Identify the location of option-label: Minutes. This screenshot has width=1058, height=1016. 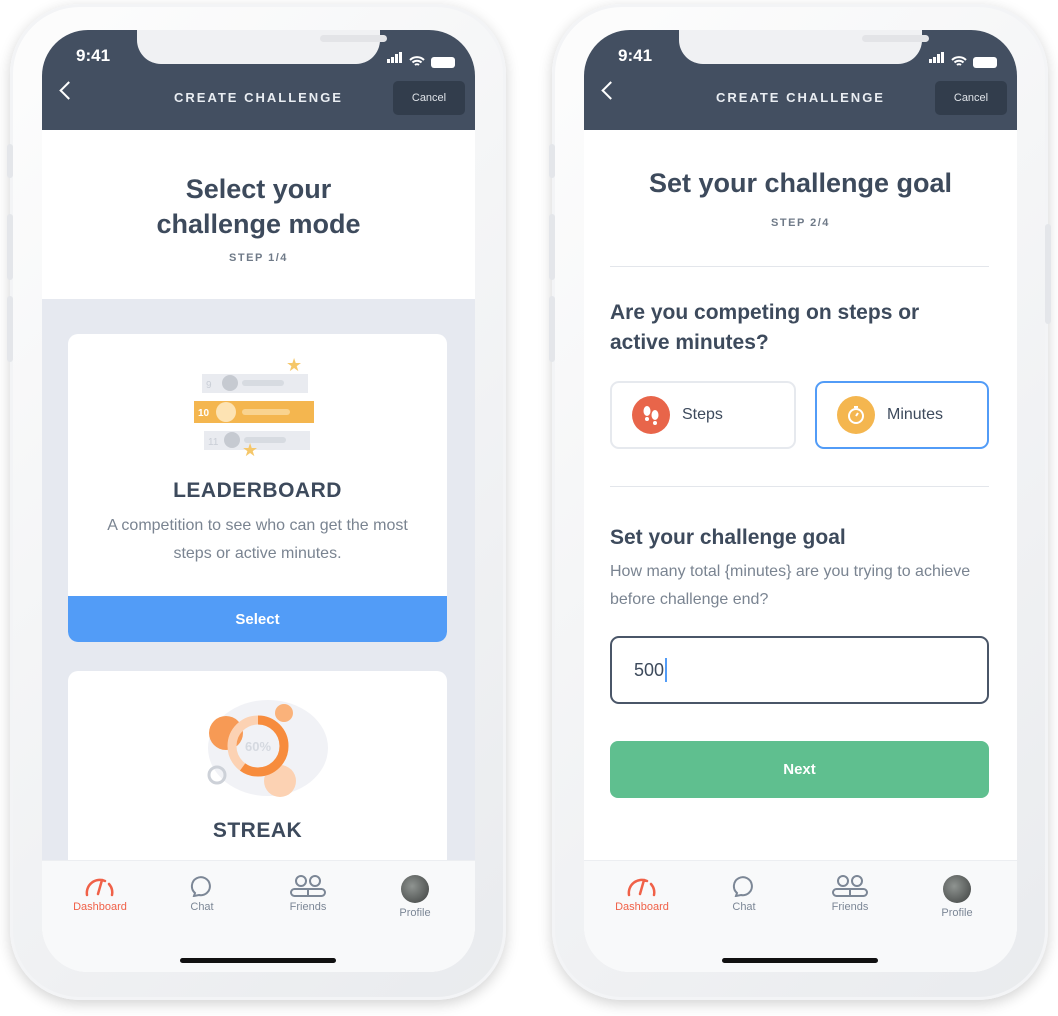
(915, 414).